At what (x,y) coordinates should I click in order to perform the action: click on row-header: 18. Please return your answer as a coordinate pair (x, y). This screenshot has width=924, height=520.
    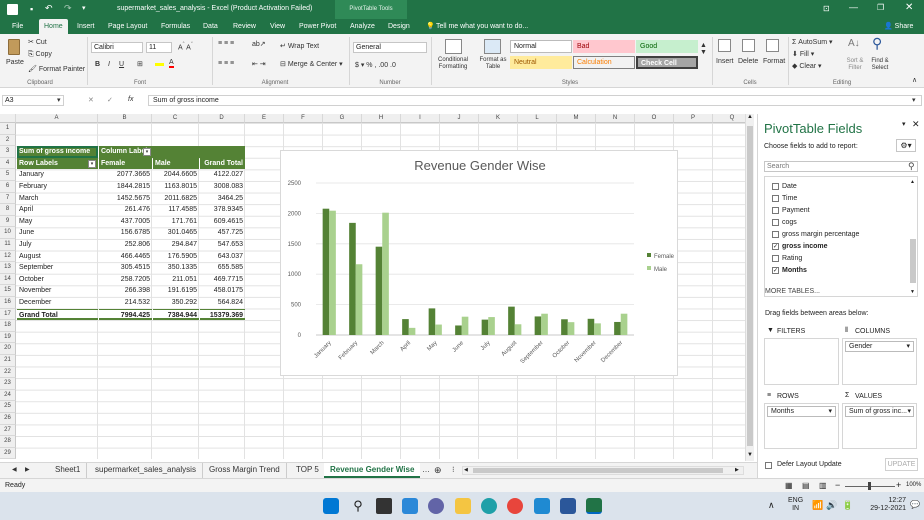
    Looking at the image, I should click on (8, 326).